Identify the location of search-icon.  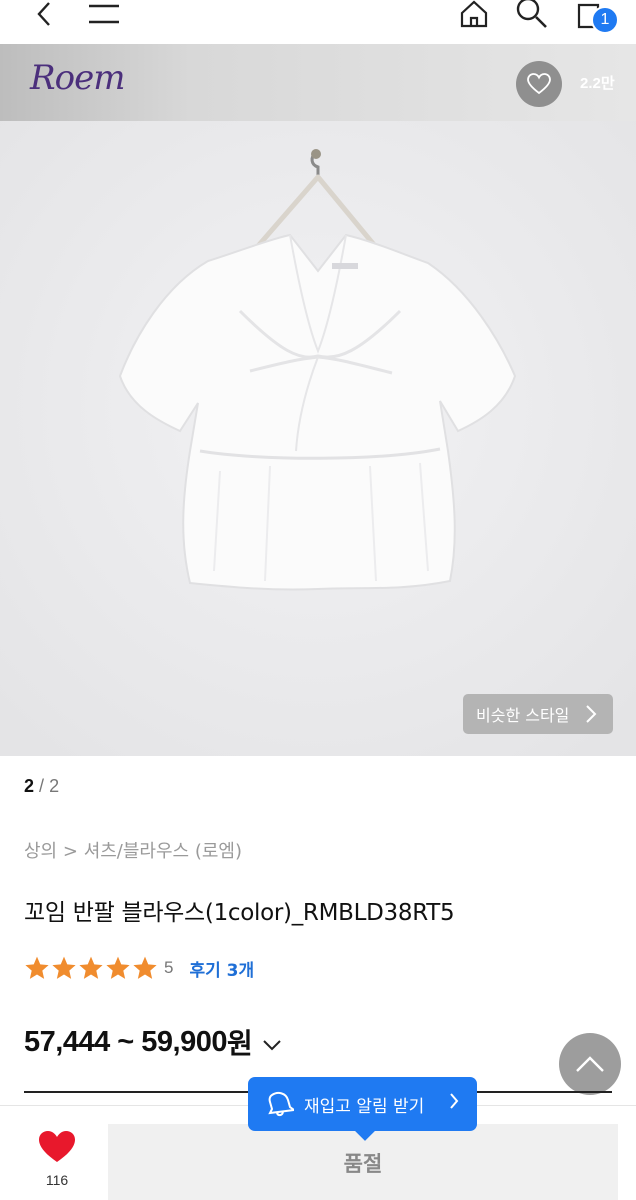
(531, 14).